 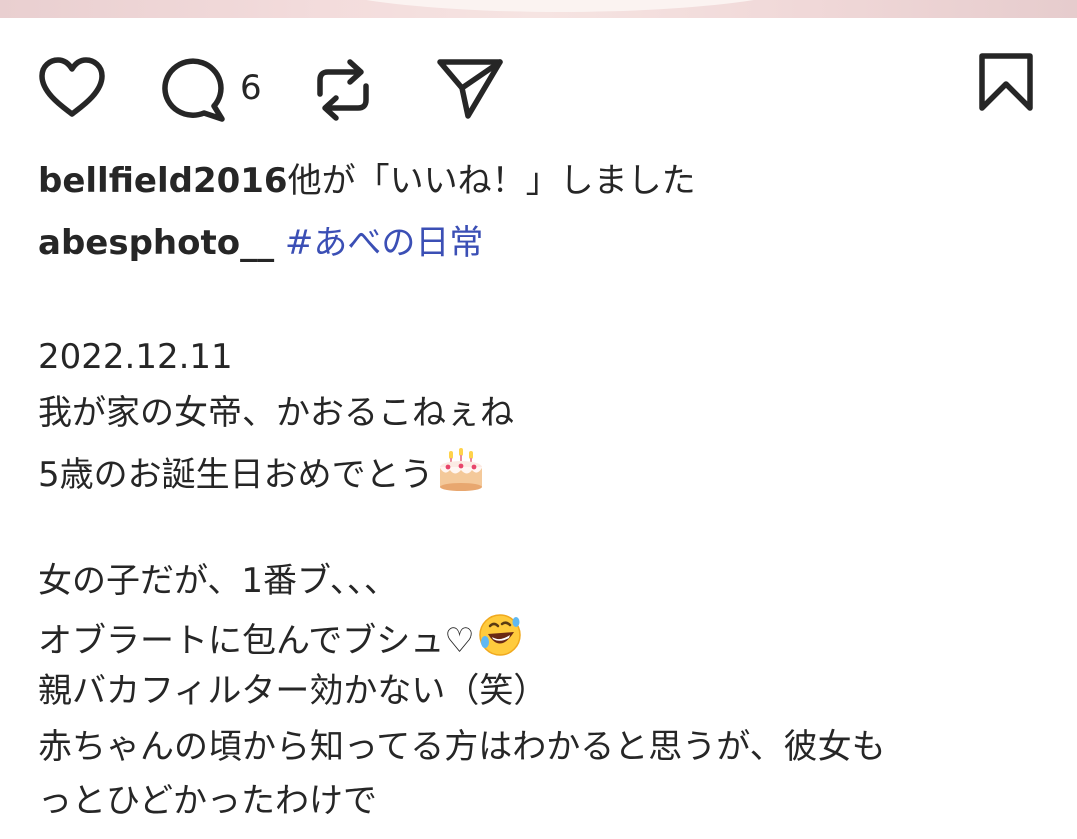 What do you see at coordinates (462, 747) in the screenshot?
I see `caption-line: 赤ちゃんの頃から知ってる方はわかると思うが、彼女も` at bounding box center [462, 747].